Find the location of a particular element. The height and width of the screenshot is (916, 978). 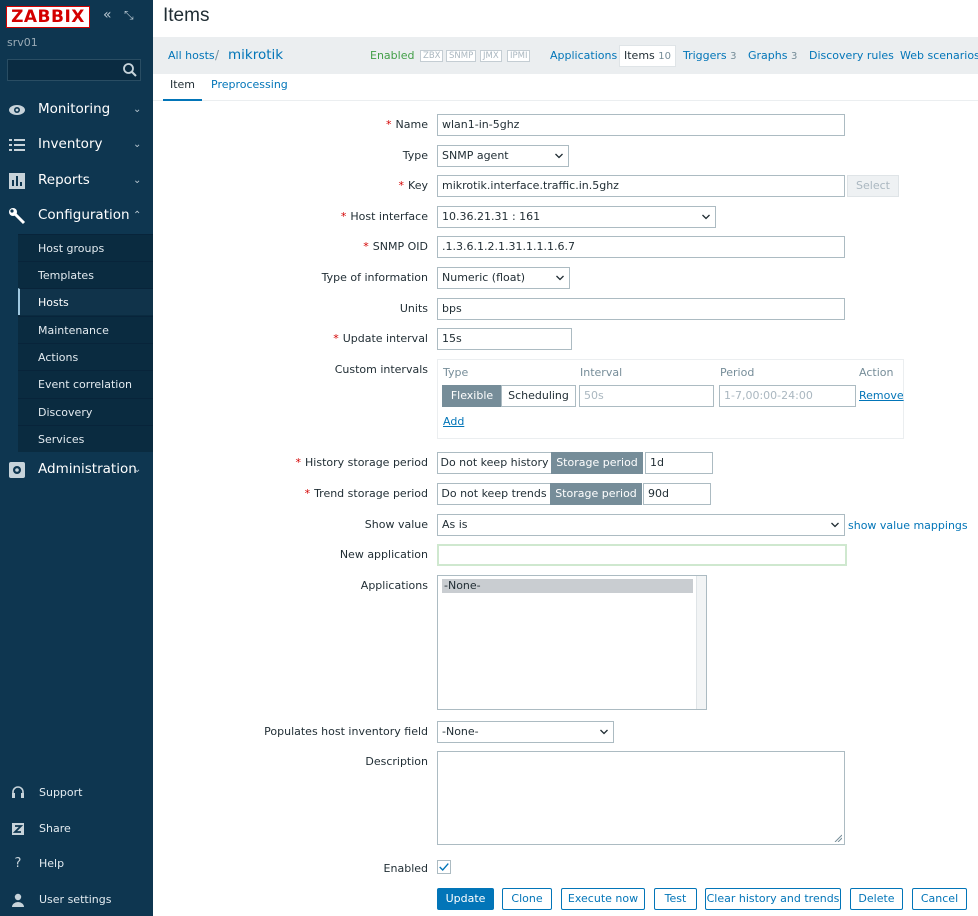

resize-grip-icon is located at coordinates (838, 838).